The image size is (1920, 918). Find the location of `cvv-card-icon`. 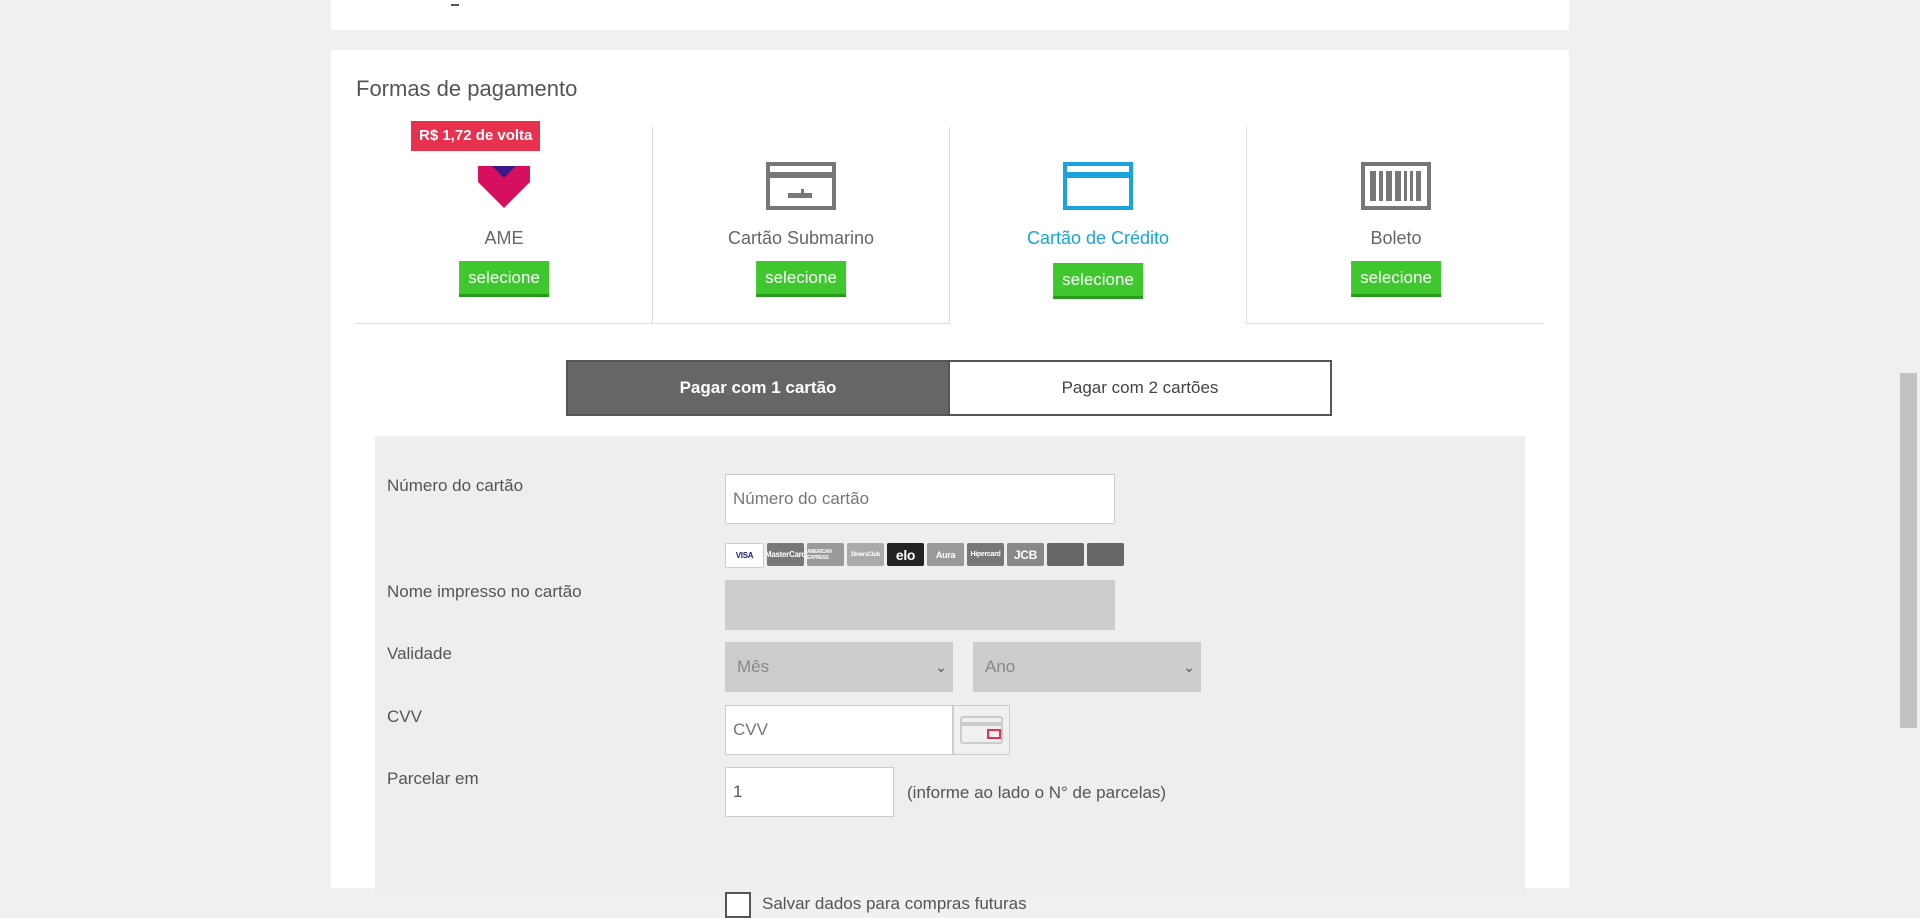

cvv-card-icon is located at coordinates (981, 730).